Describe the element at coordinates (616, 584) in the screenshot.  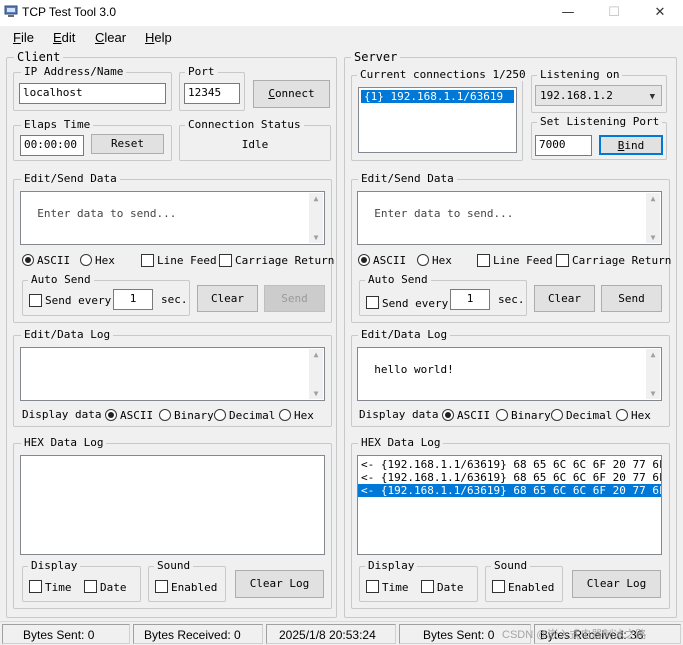
I see `server-clear-log-button: Clear Log` at that location.